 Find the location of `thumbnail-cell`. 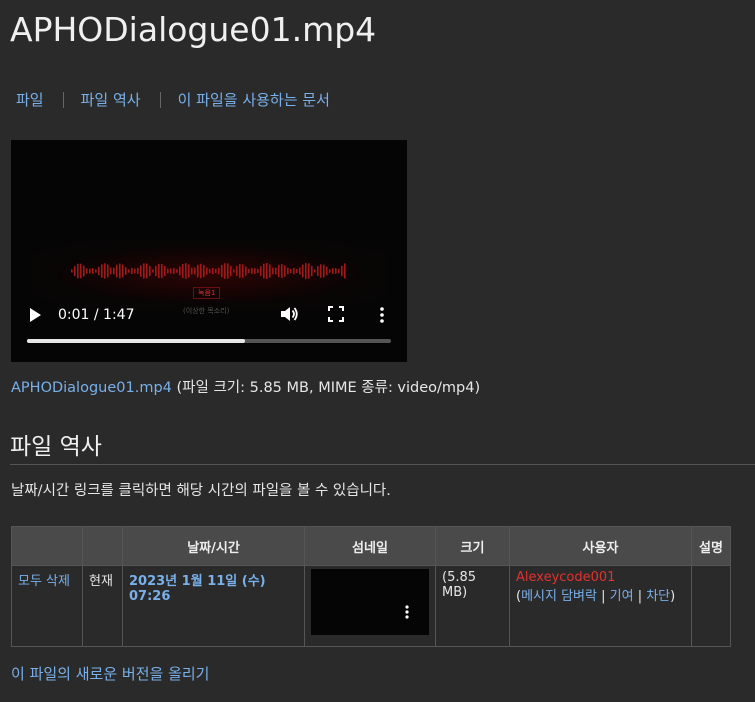

thumbnail-cell is located at coordinates (370, 606).